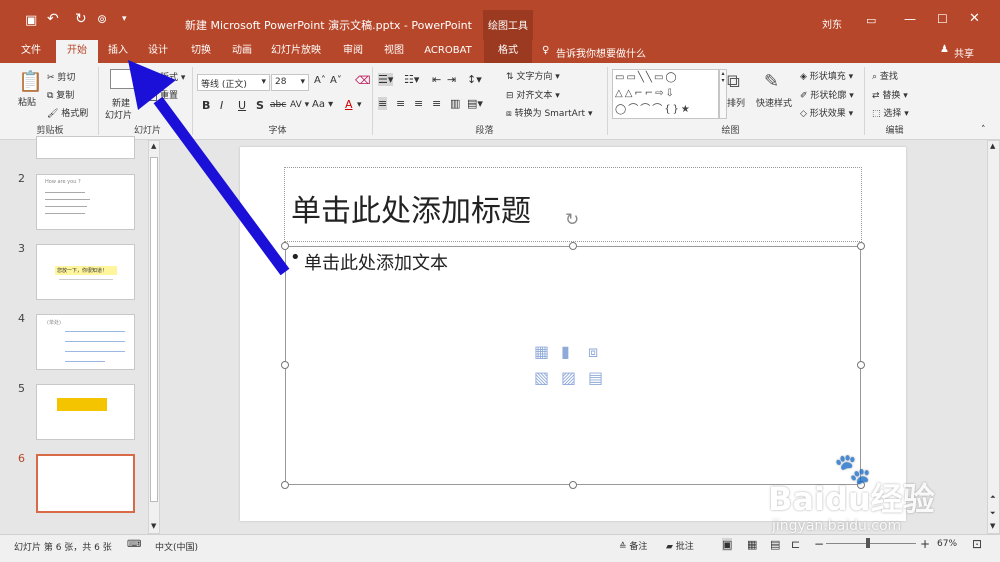 Image resolution: width=1000 pixels, height=562 pixels. Describe the element at coordinates (925, 544) in the screenshot. I see `zoom-in-button: +` at that location.